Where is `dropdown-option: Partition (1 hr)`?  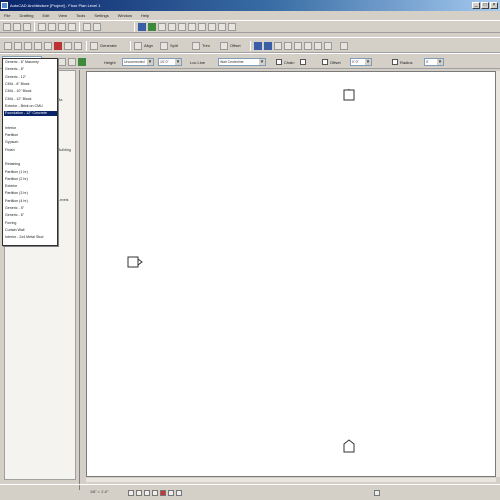 dropdown-option: Partition (1 hr) is located at coordinates (30, 172).